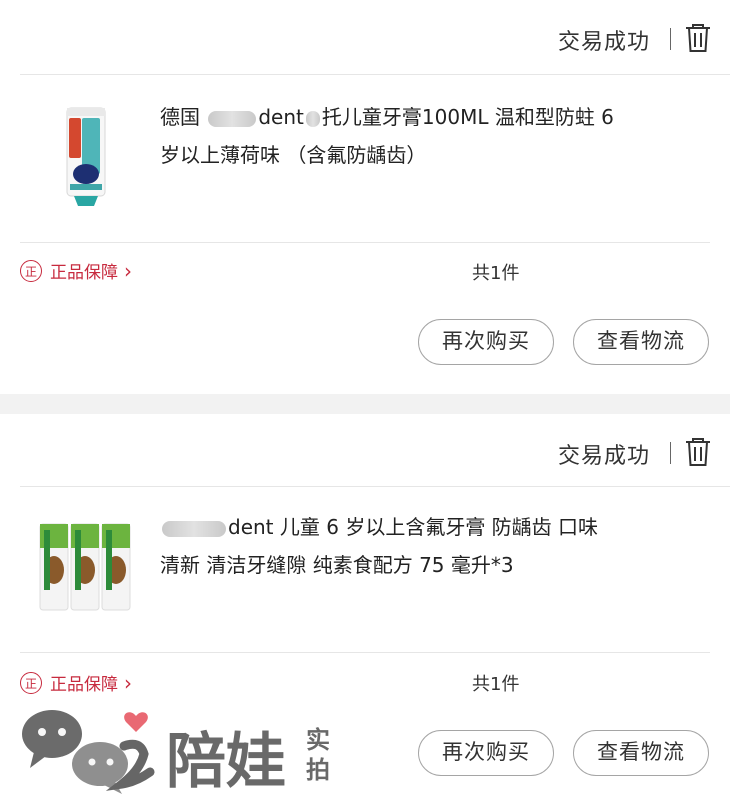 The height and width of the screenshot is (806, 730). I want to click on product-title: 德国 dent 托儿童牙膏100ML 温和型防蛀 6 岁以上薄荷味 （含氟防龋齿）, so click(395, 136).